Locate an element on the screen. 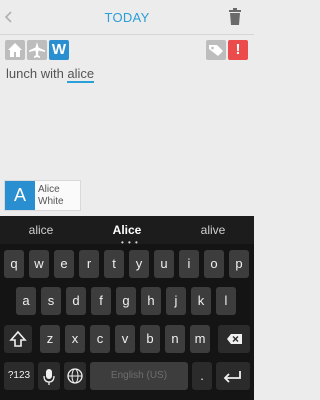 This screenshot has height=400, width=320. tag-button is located at coordinates (216, 50).